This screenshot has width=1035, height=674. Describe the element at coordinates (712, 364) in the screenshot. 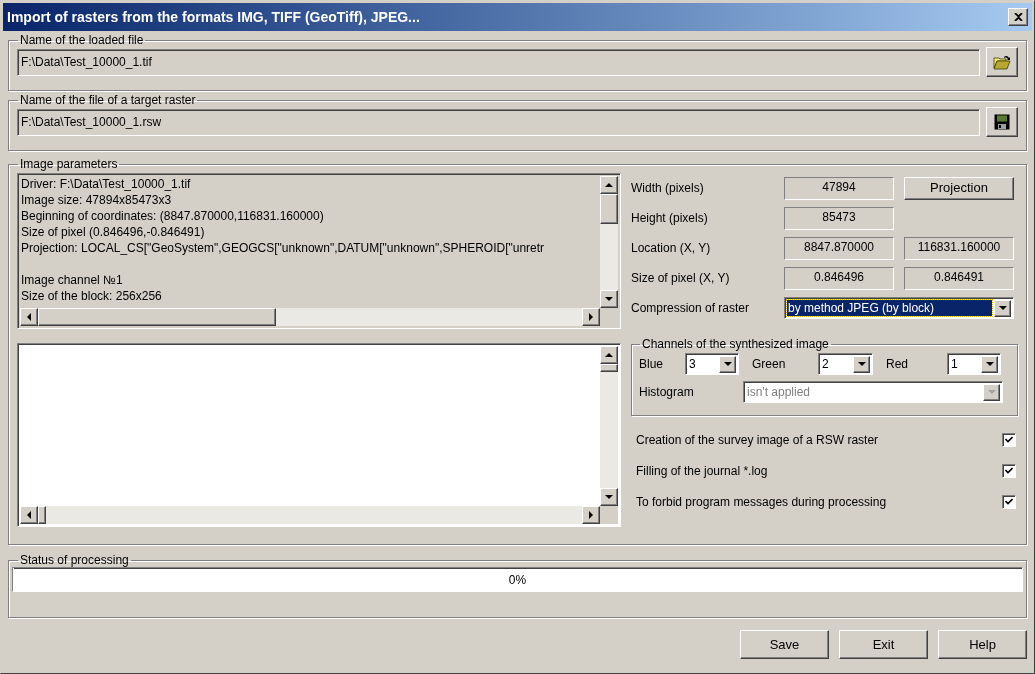

I see `dropdown: 3` at that location.